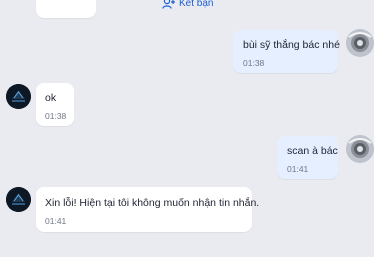 Image resolution: width=374 pixels, height=257 pixels. I want to click on message-text: scan à bác, so click(312, 151).